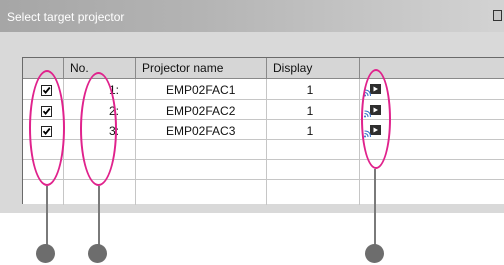  What do you see at coordinates (201, 131) in the screenshot?
I see `projector-name: EMP02FAC3` at bounding box center [201, 131].